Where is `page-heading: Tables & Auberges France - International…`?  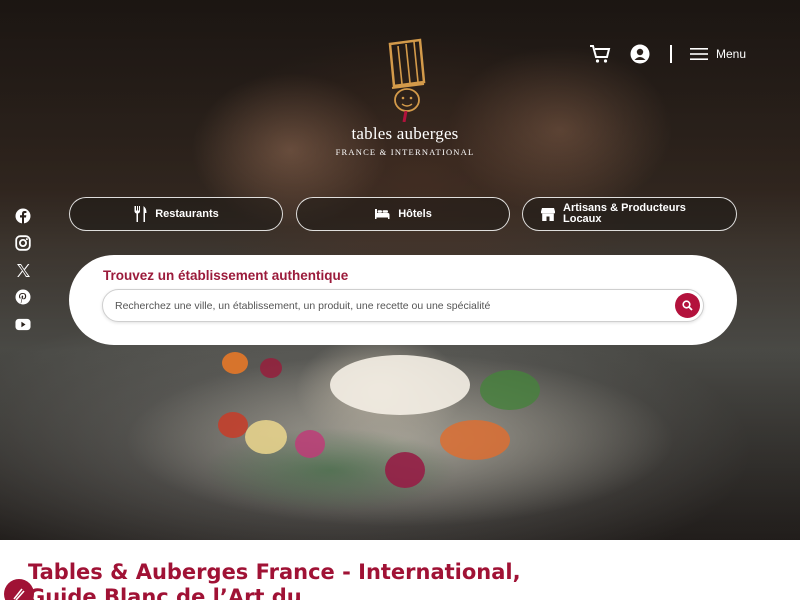 page-heading: Tables & Auberges France - International… is located at coordinates (274, 580).